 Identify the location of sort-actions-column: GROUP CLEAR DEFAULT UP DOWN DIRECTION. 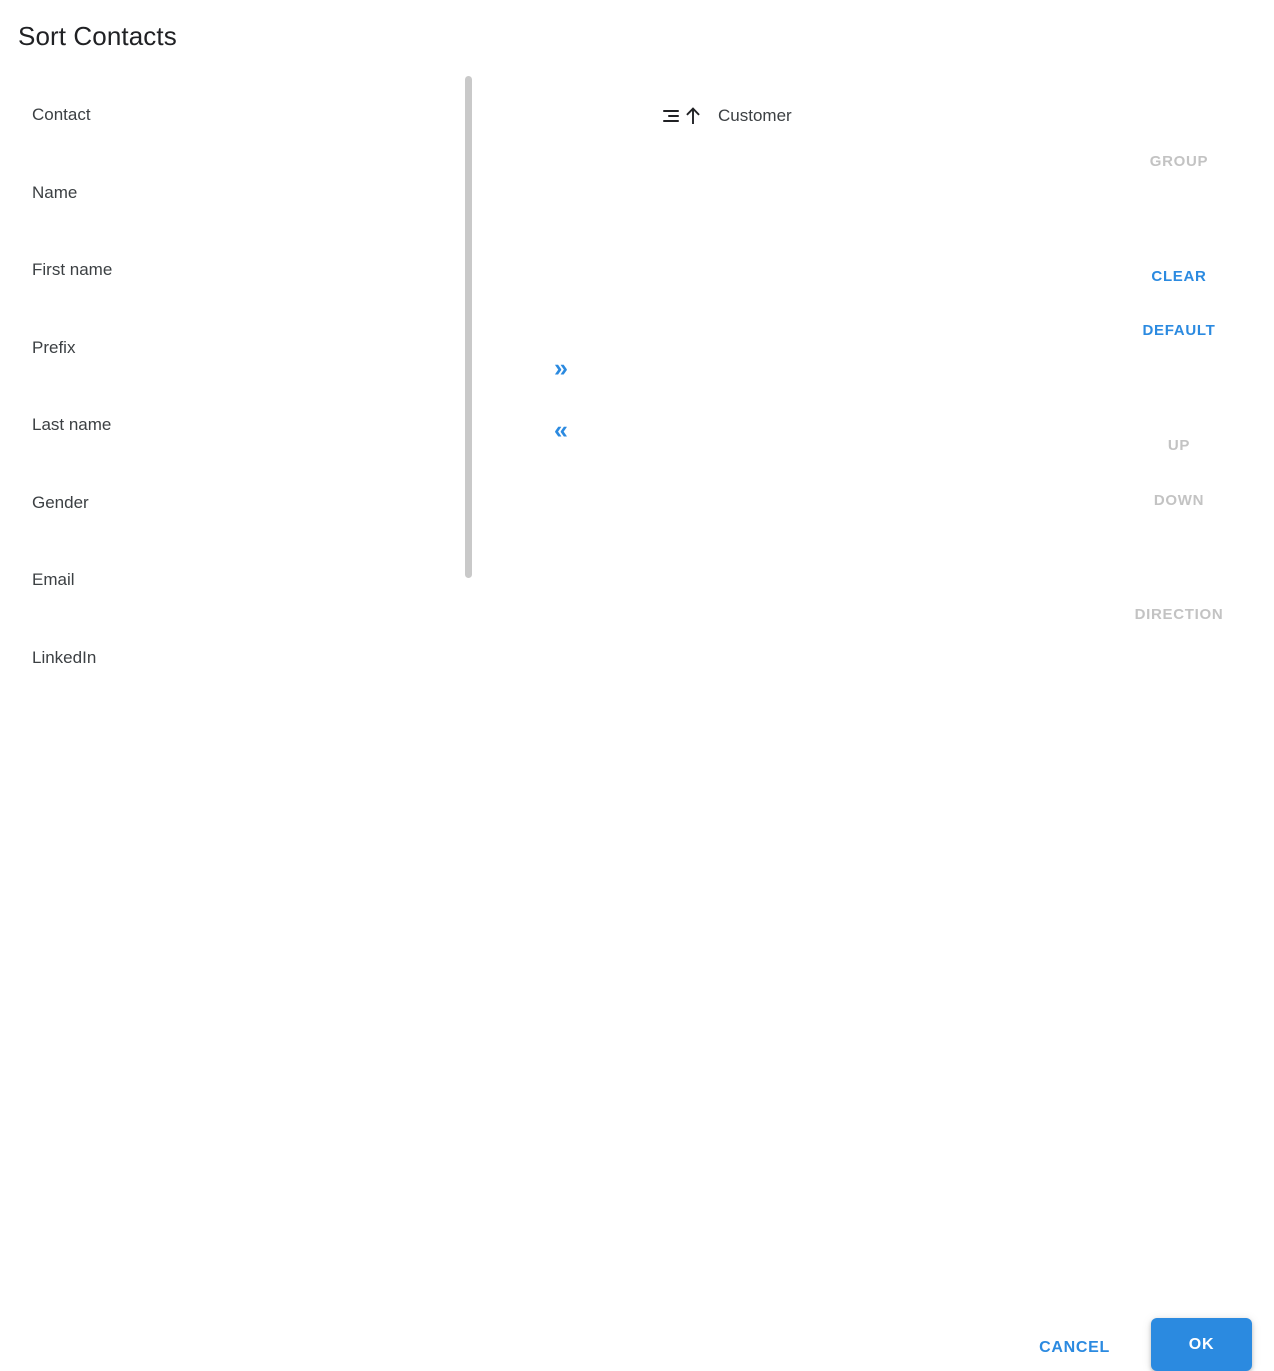
(1179, 380).